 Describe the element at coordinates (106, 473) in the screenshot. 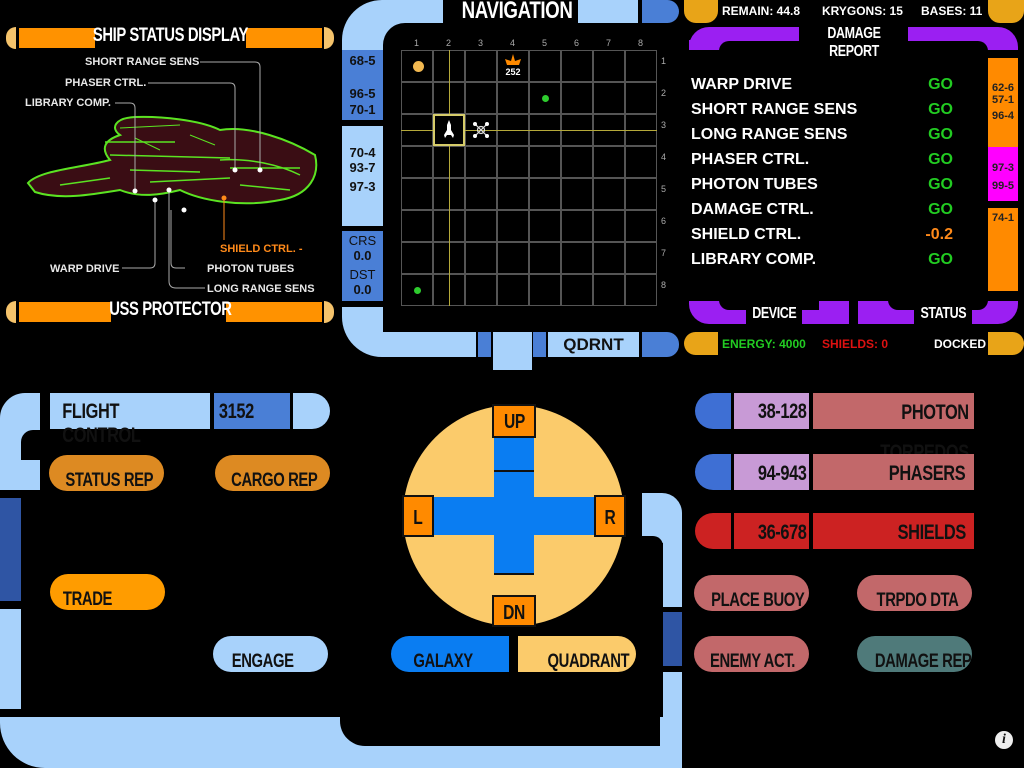

I see `status-rep-button: STATUS REP` at that location.